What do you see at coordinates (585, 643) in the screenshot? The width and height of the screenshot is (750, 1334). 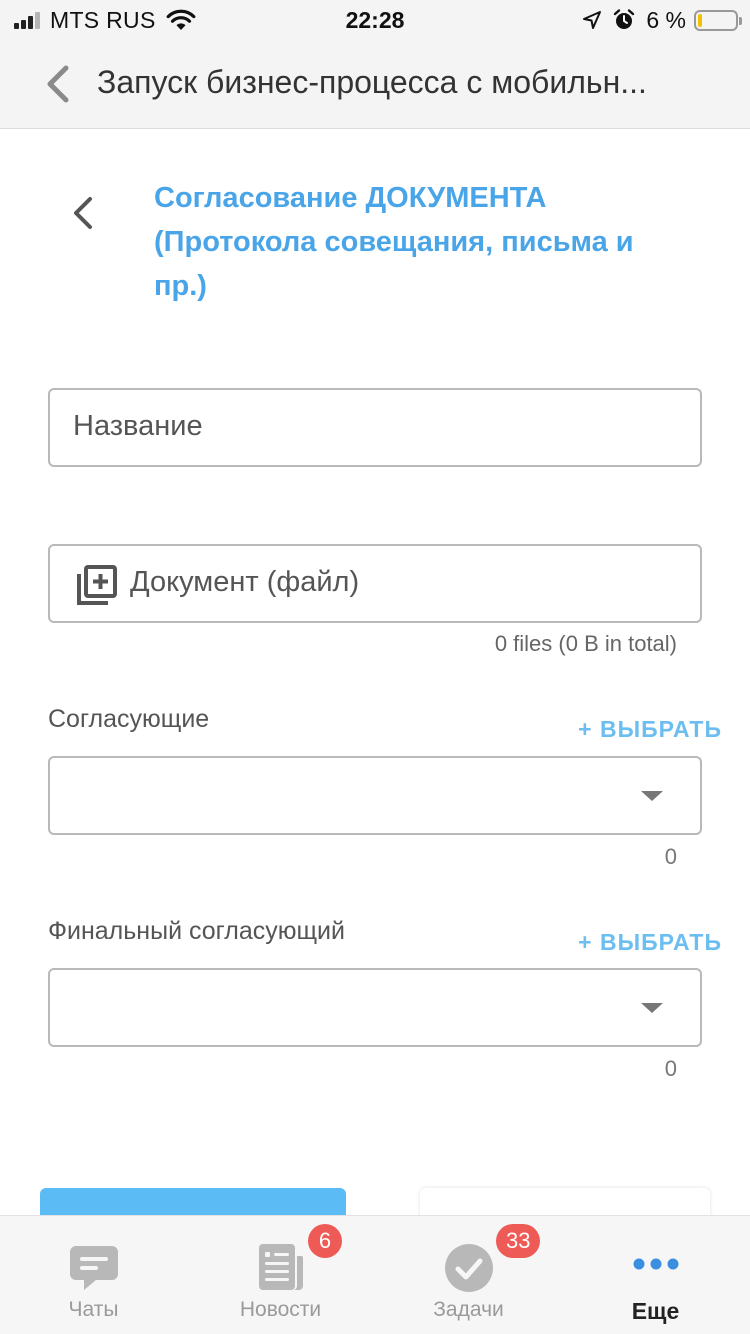 I see `files-info: 0 files (0 B in total)` at bounding box center [585, 643].